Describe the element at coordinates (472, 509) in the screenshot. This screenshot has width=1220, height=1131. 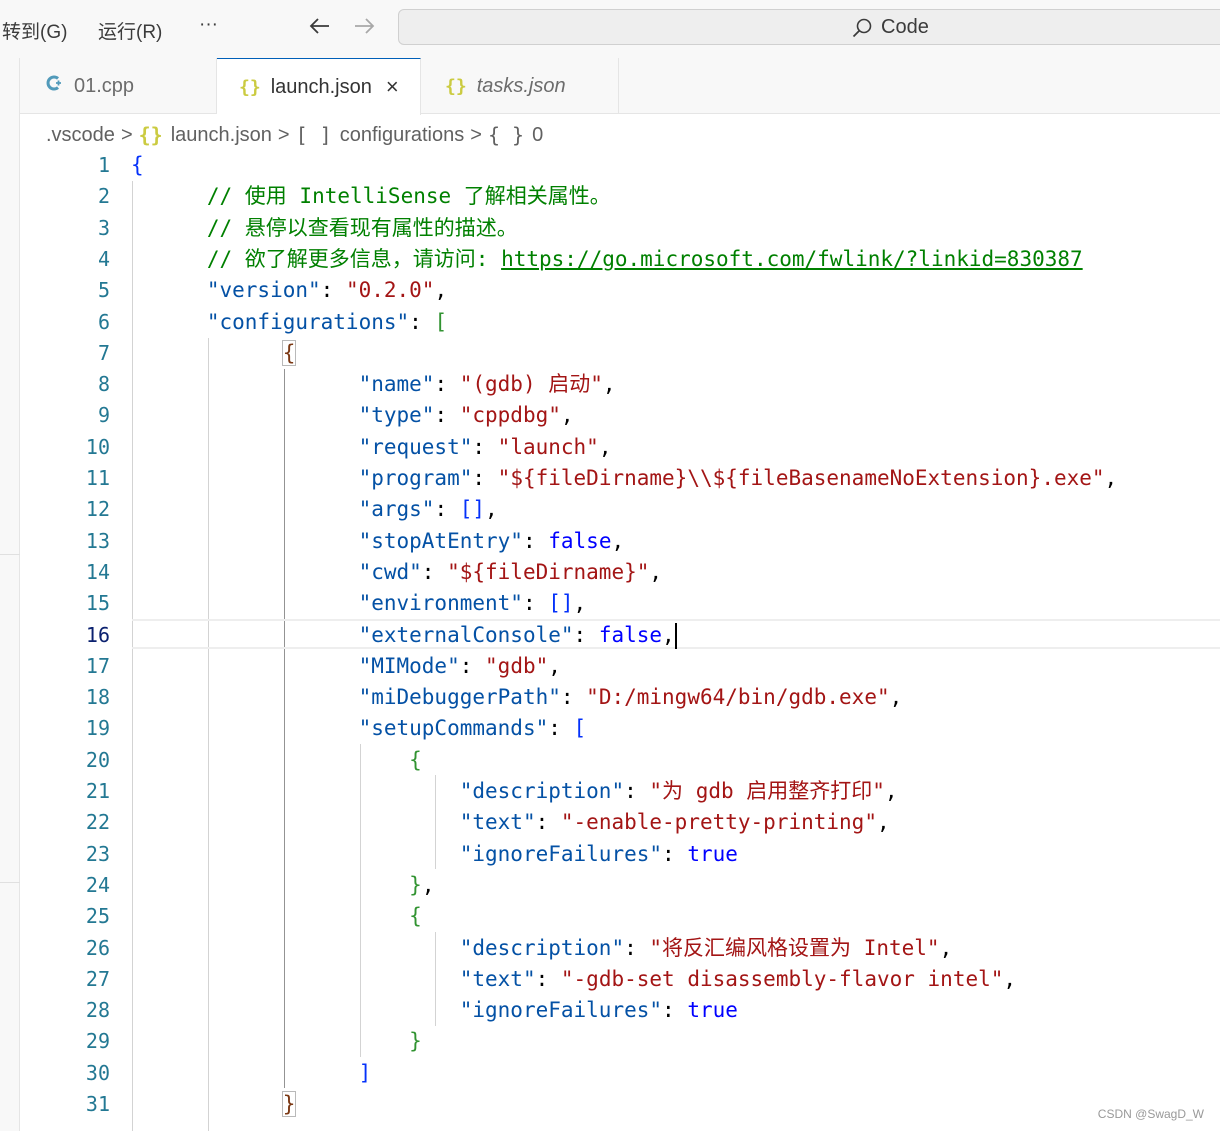
I see `json-array: []` at that location.